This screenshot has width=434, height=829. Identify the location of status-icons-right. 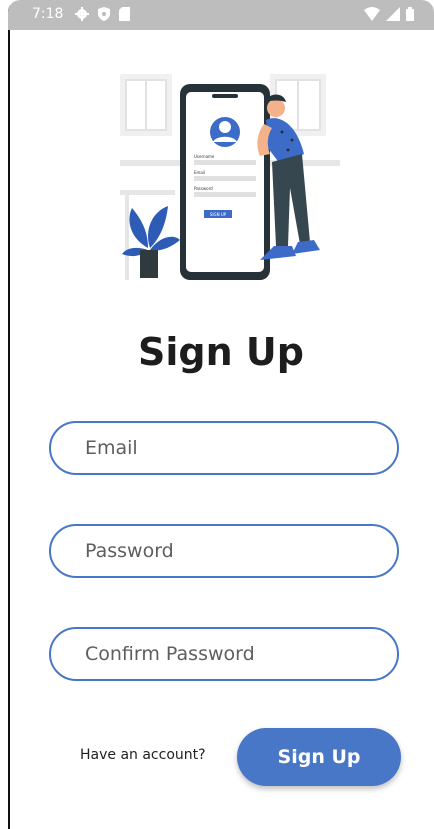
(389, 14).